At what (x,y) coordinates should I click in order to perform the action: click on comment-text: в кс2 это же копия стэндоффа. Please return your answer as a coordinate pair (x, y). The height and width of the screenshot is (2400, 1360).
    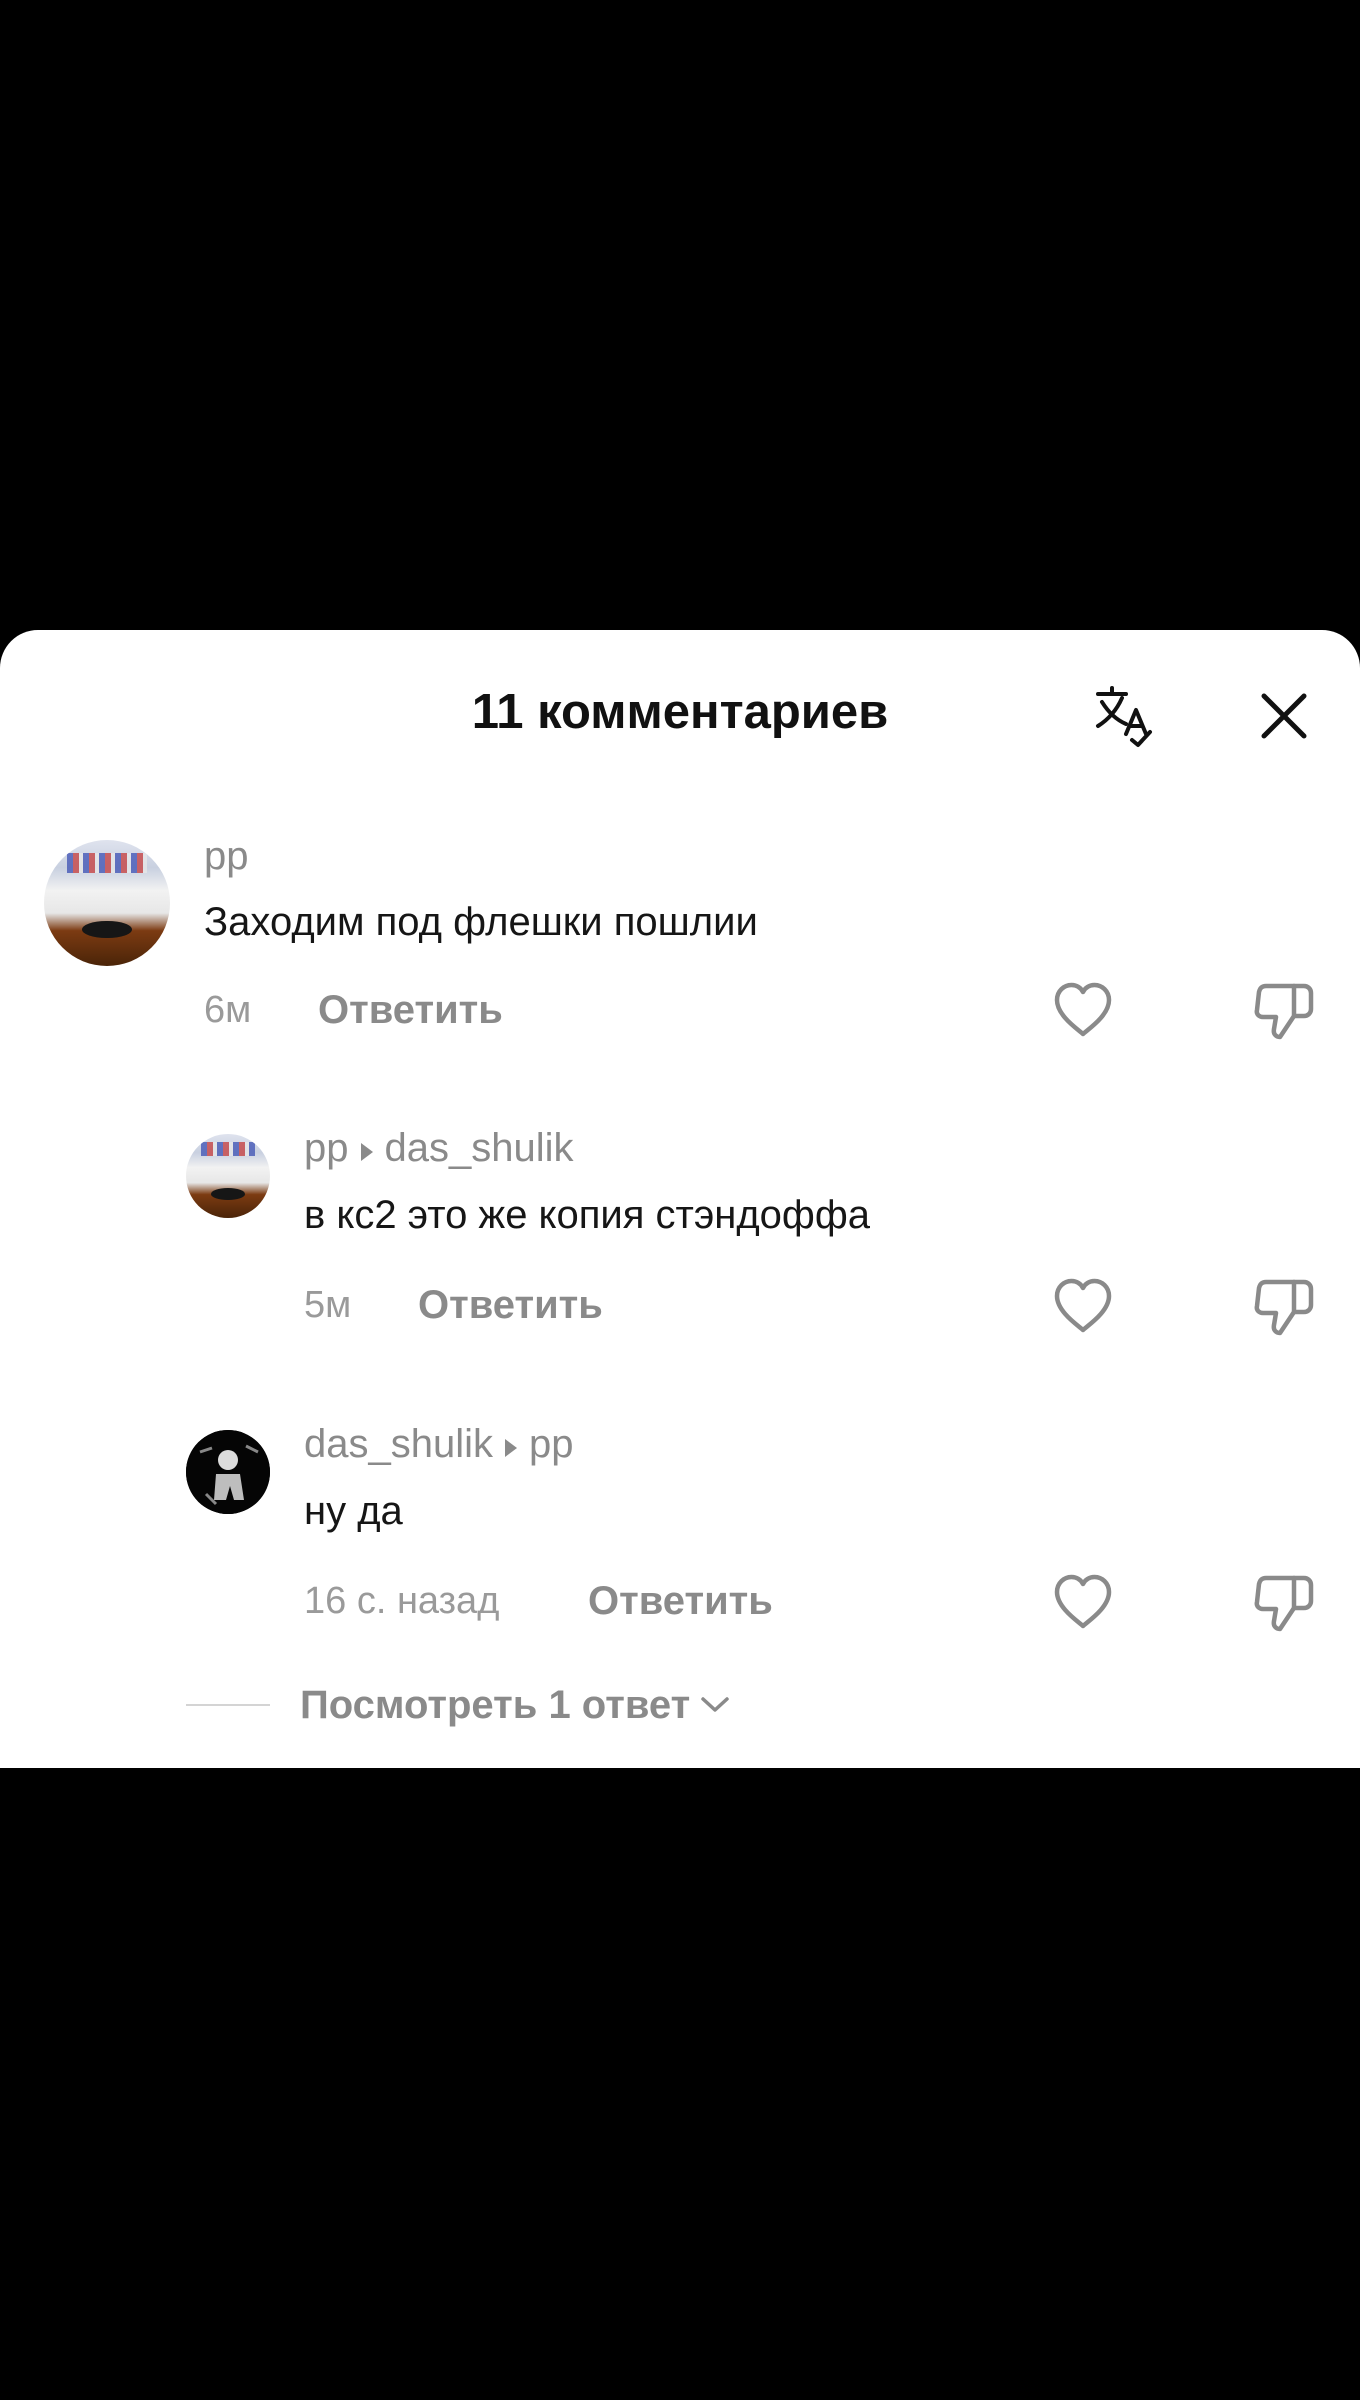
    Looking at the image, I should click on (587, 1215).